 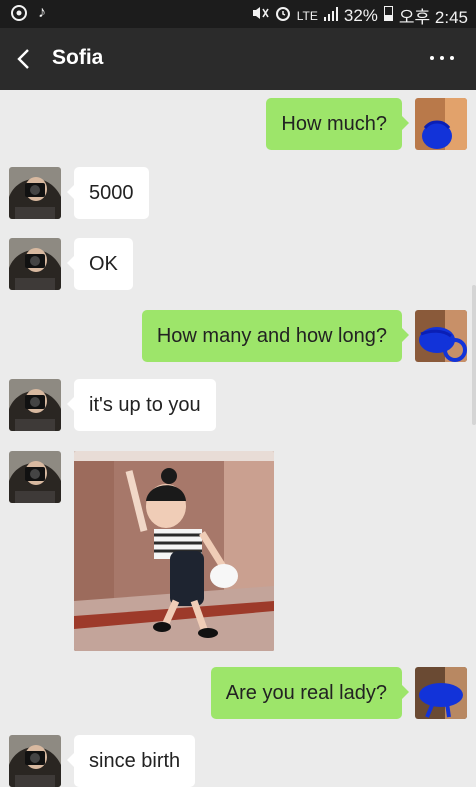 What do you see at coordinates (360, 15) in the screenshot?
I see `battery-level: 32%` at bounding box center [360, 15].